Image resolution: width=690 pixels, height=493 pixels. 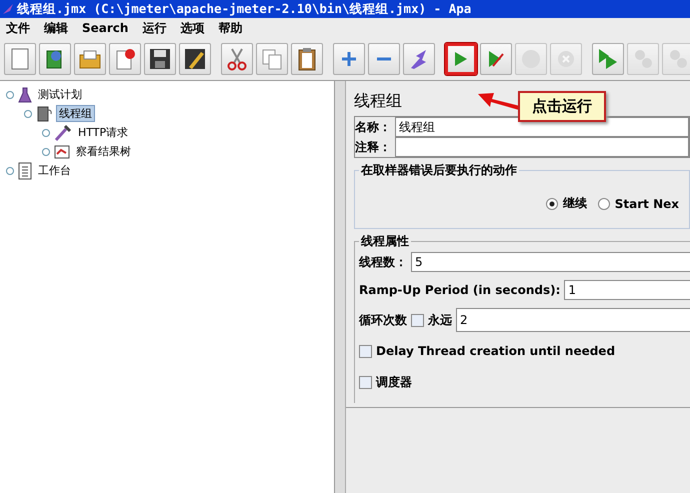 I want to click on double-play-icon, so click(x=608, y=59).